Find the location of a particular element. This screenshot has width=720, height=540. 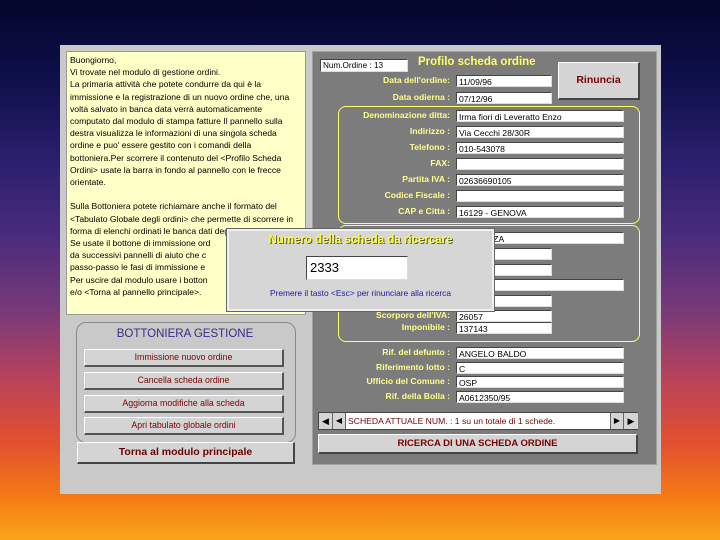

field-label: CAP e Citta : is located at coordinates (424, 211).